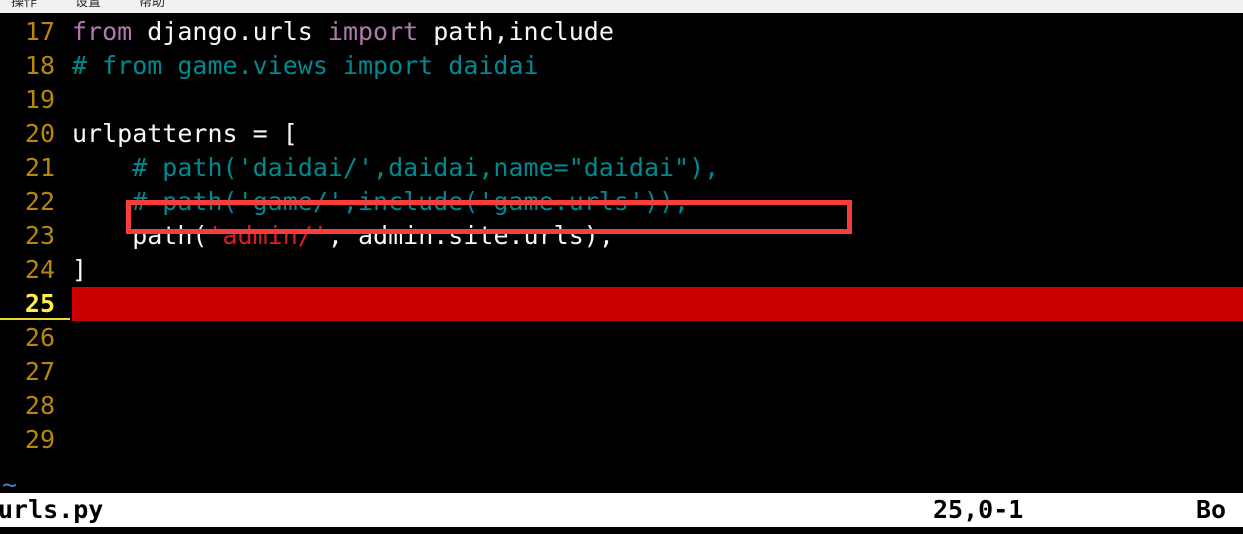 The width and height of the screenshot is (1243, 534). What do you see at coordinates (39, 439) in the screenshot?
I see `line-number: 29` at bounding box center [39, 439].